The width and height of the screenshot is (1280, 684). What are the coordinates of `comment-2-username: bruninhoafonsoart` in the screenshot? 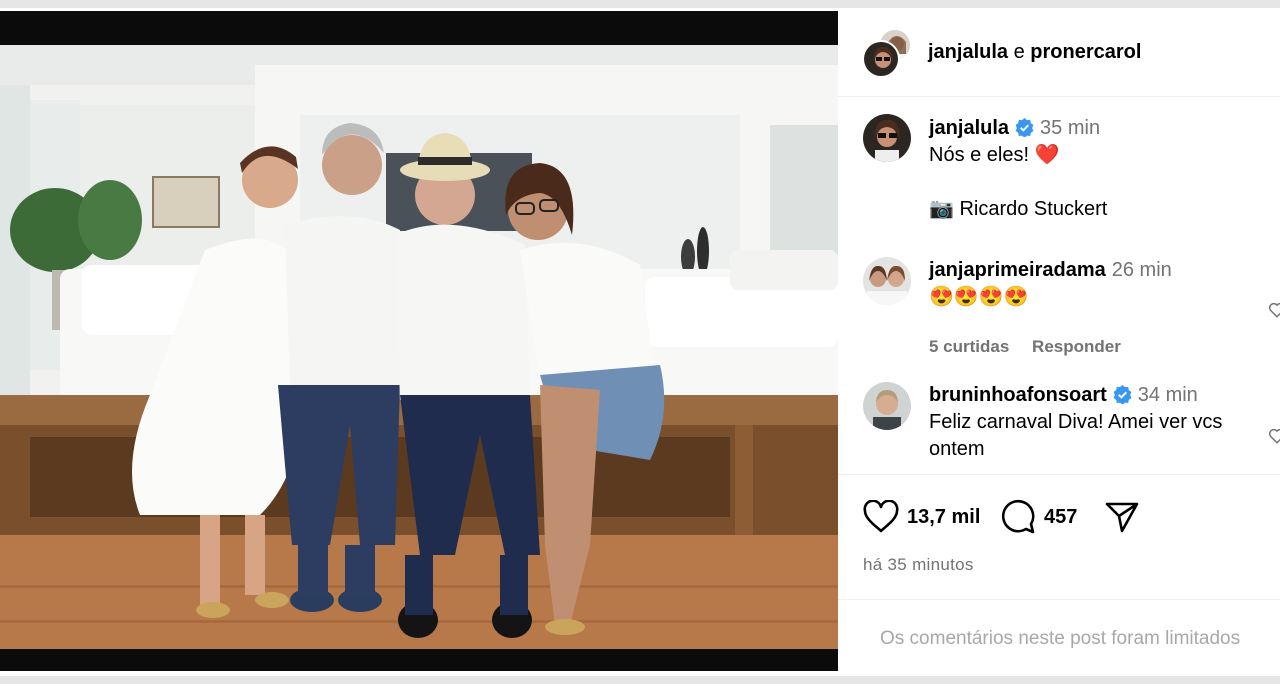 It's located at (1018, 395).